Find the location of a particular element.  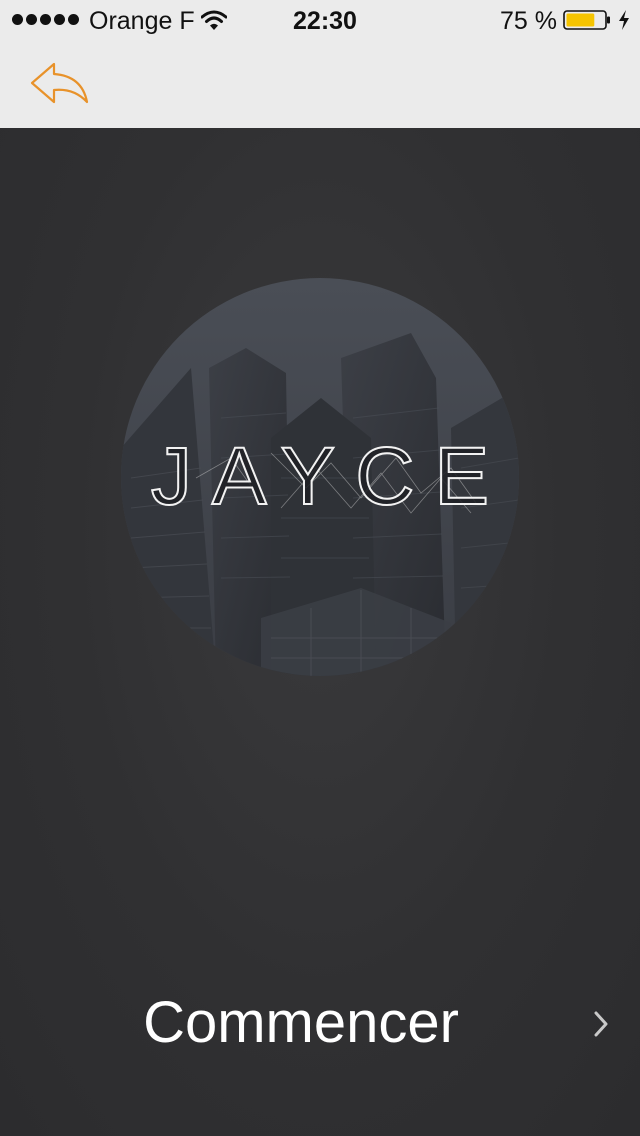

status-bar: Orange F 22:30 75 % is located at coordinates (320, 20).